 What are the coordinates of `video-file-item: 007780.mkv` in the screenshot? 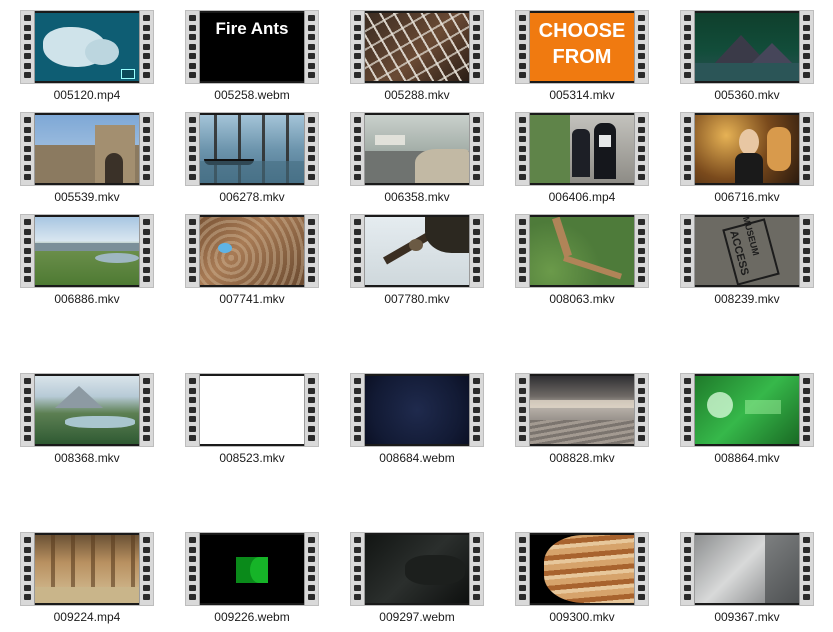 It's located at (420, 264).